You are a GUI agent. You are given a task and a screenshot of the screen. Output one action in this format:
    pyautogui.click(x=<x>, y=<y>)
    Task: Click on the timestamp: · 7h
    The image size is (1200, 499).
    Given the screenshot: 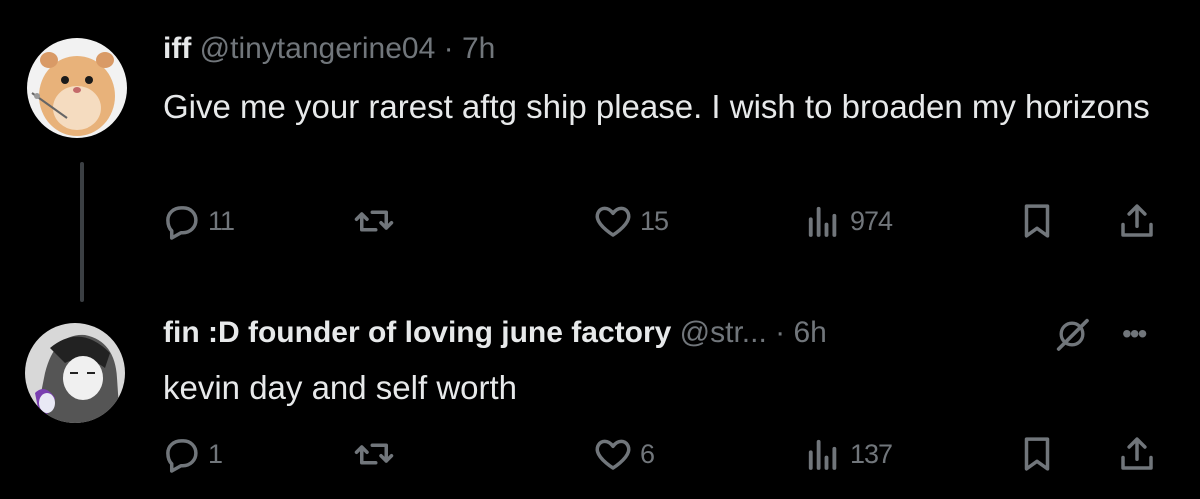 What is the action you would take?
    pyautogui.click(x=470, y=48)
    